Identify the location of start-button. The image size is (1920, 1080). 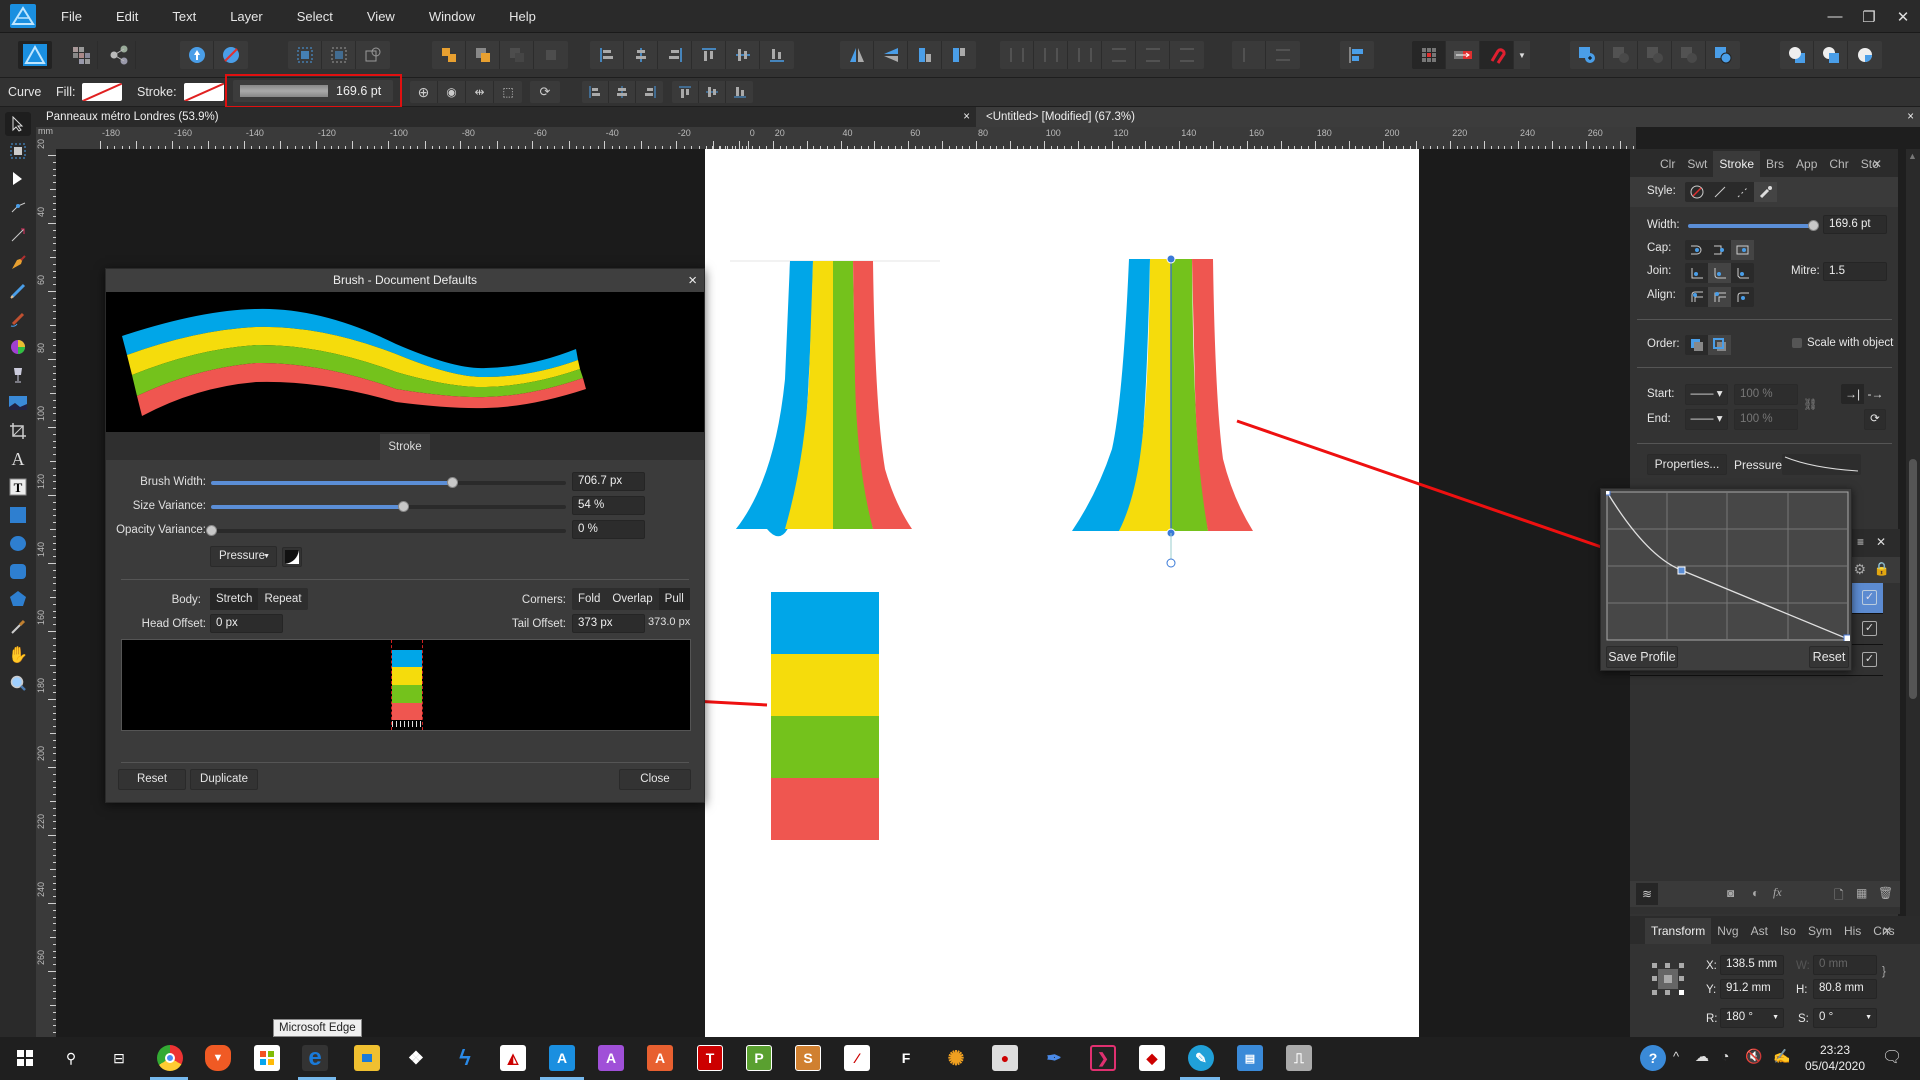
(25, 1058).